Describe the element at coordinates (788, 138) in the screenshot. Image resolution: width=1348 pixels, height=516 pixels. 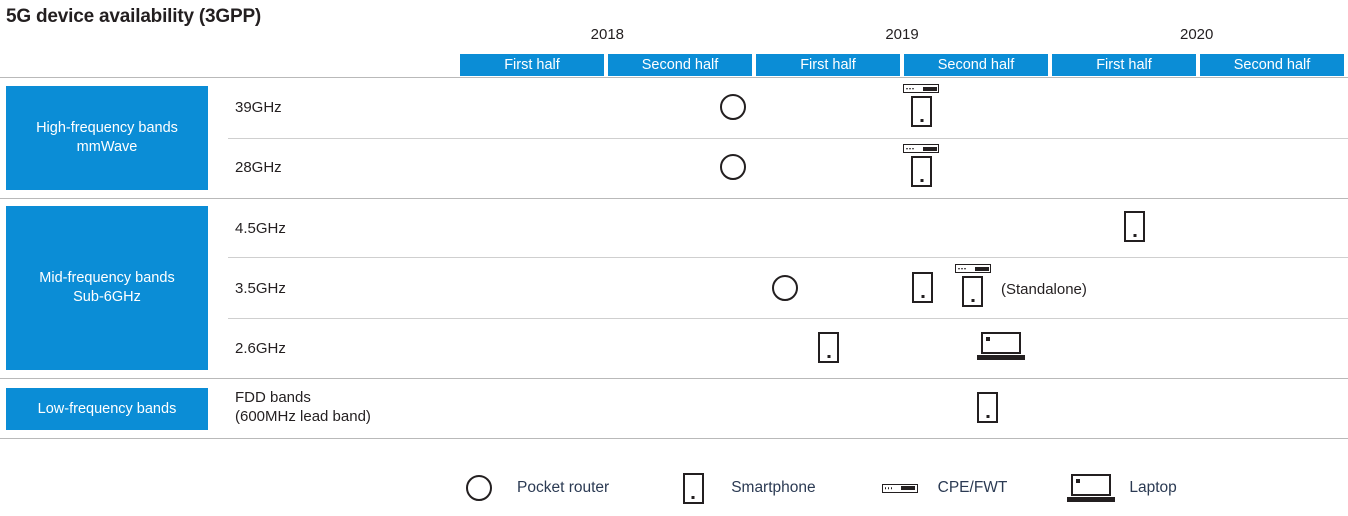
I see `rule-row-39ghz-bottom` at that location.